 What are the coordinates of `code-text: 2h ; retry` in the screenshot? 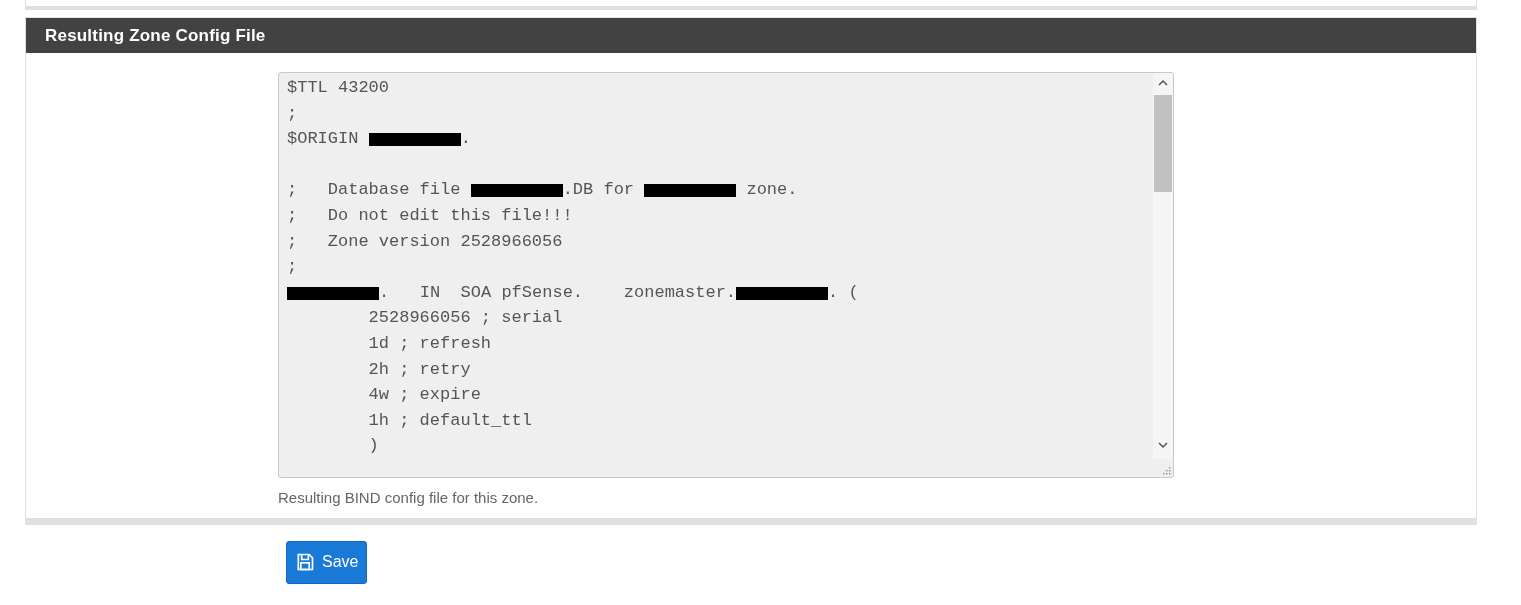 It's located at (419, 369).